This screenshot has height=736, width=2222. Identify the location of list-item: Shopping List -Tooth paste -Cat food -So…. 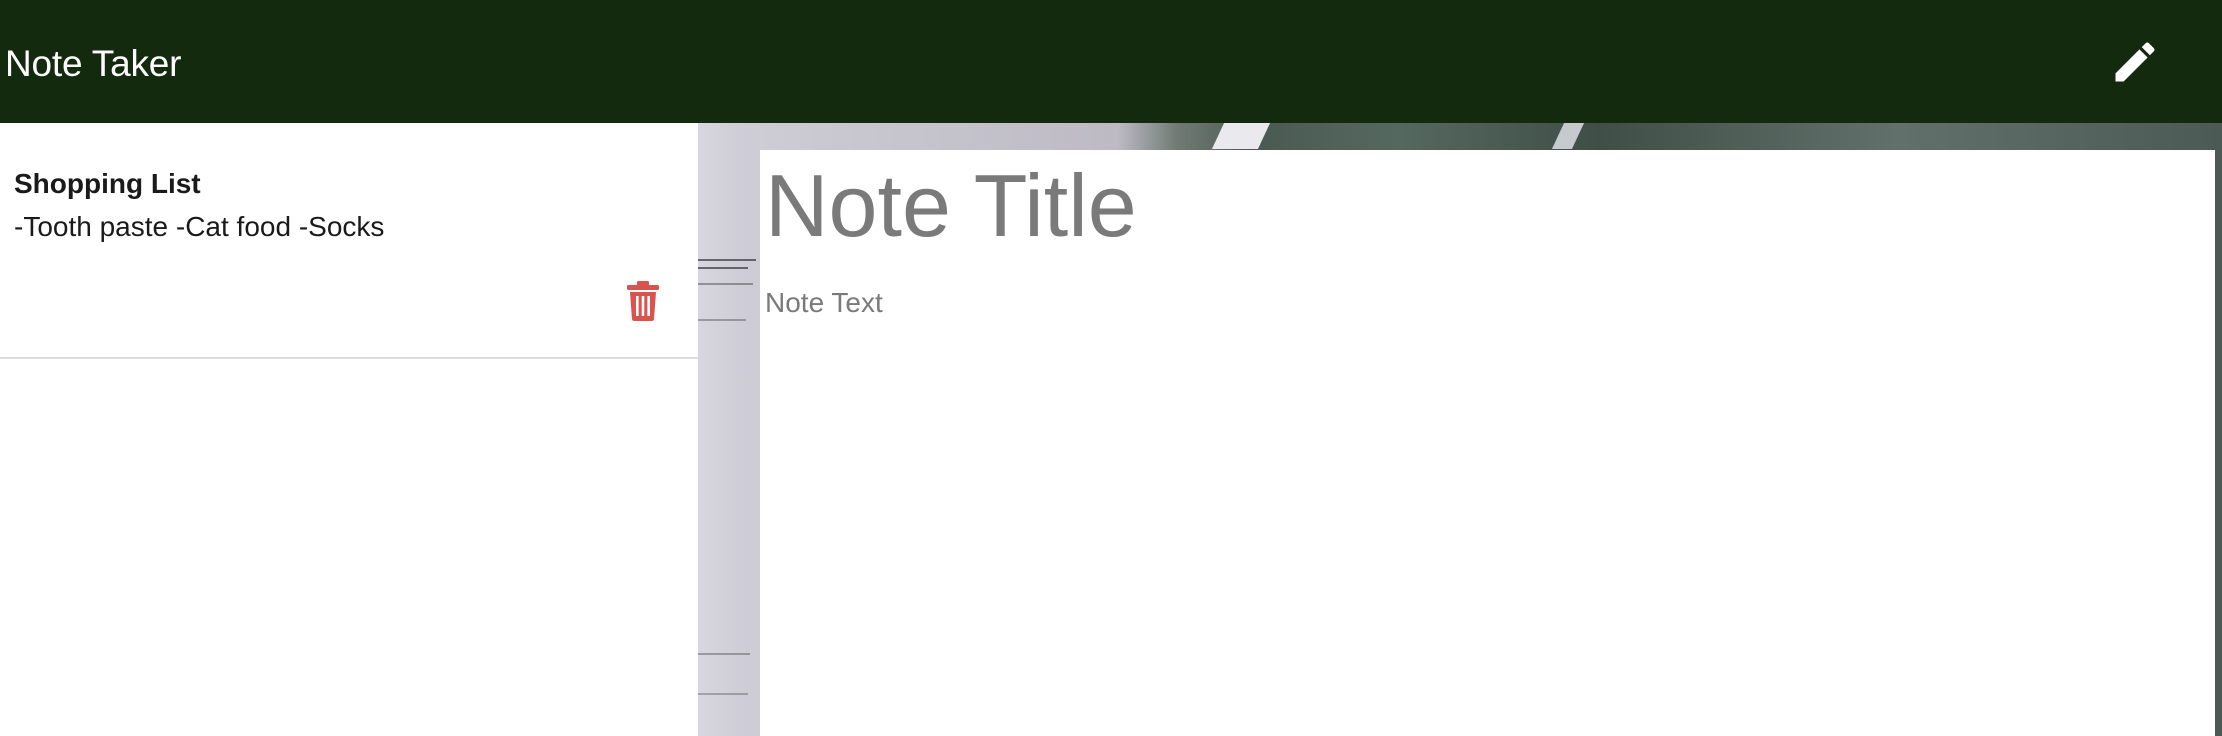
(349, 241).